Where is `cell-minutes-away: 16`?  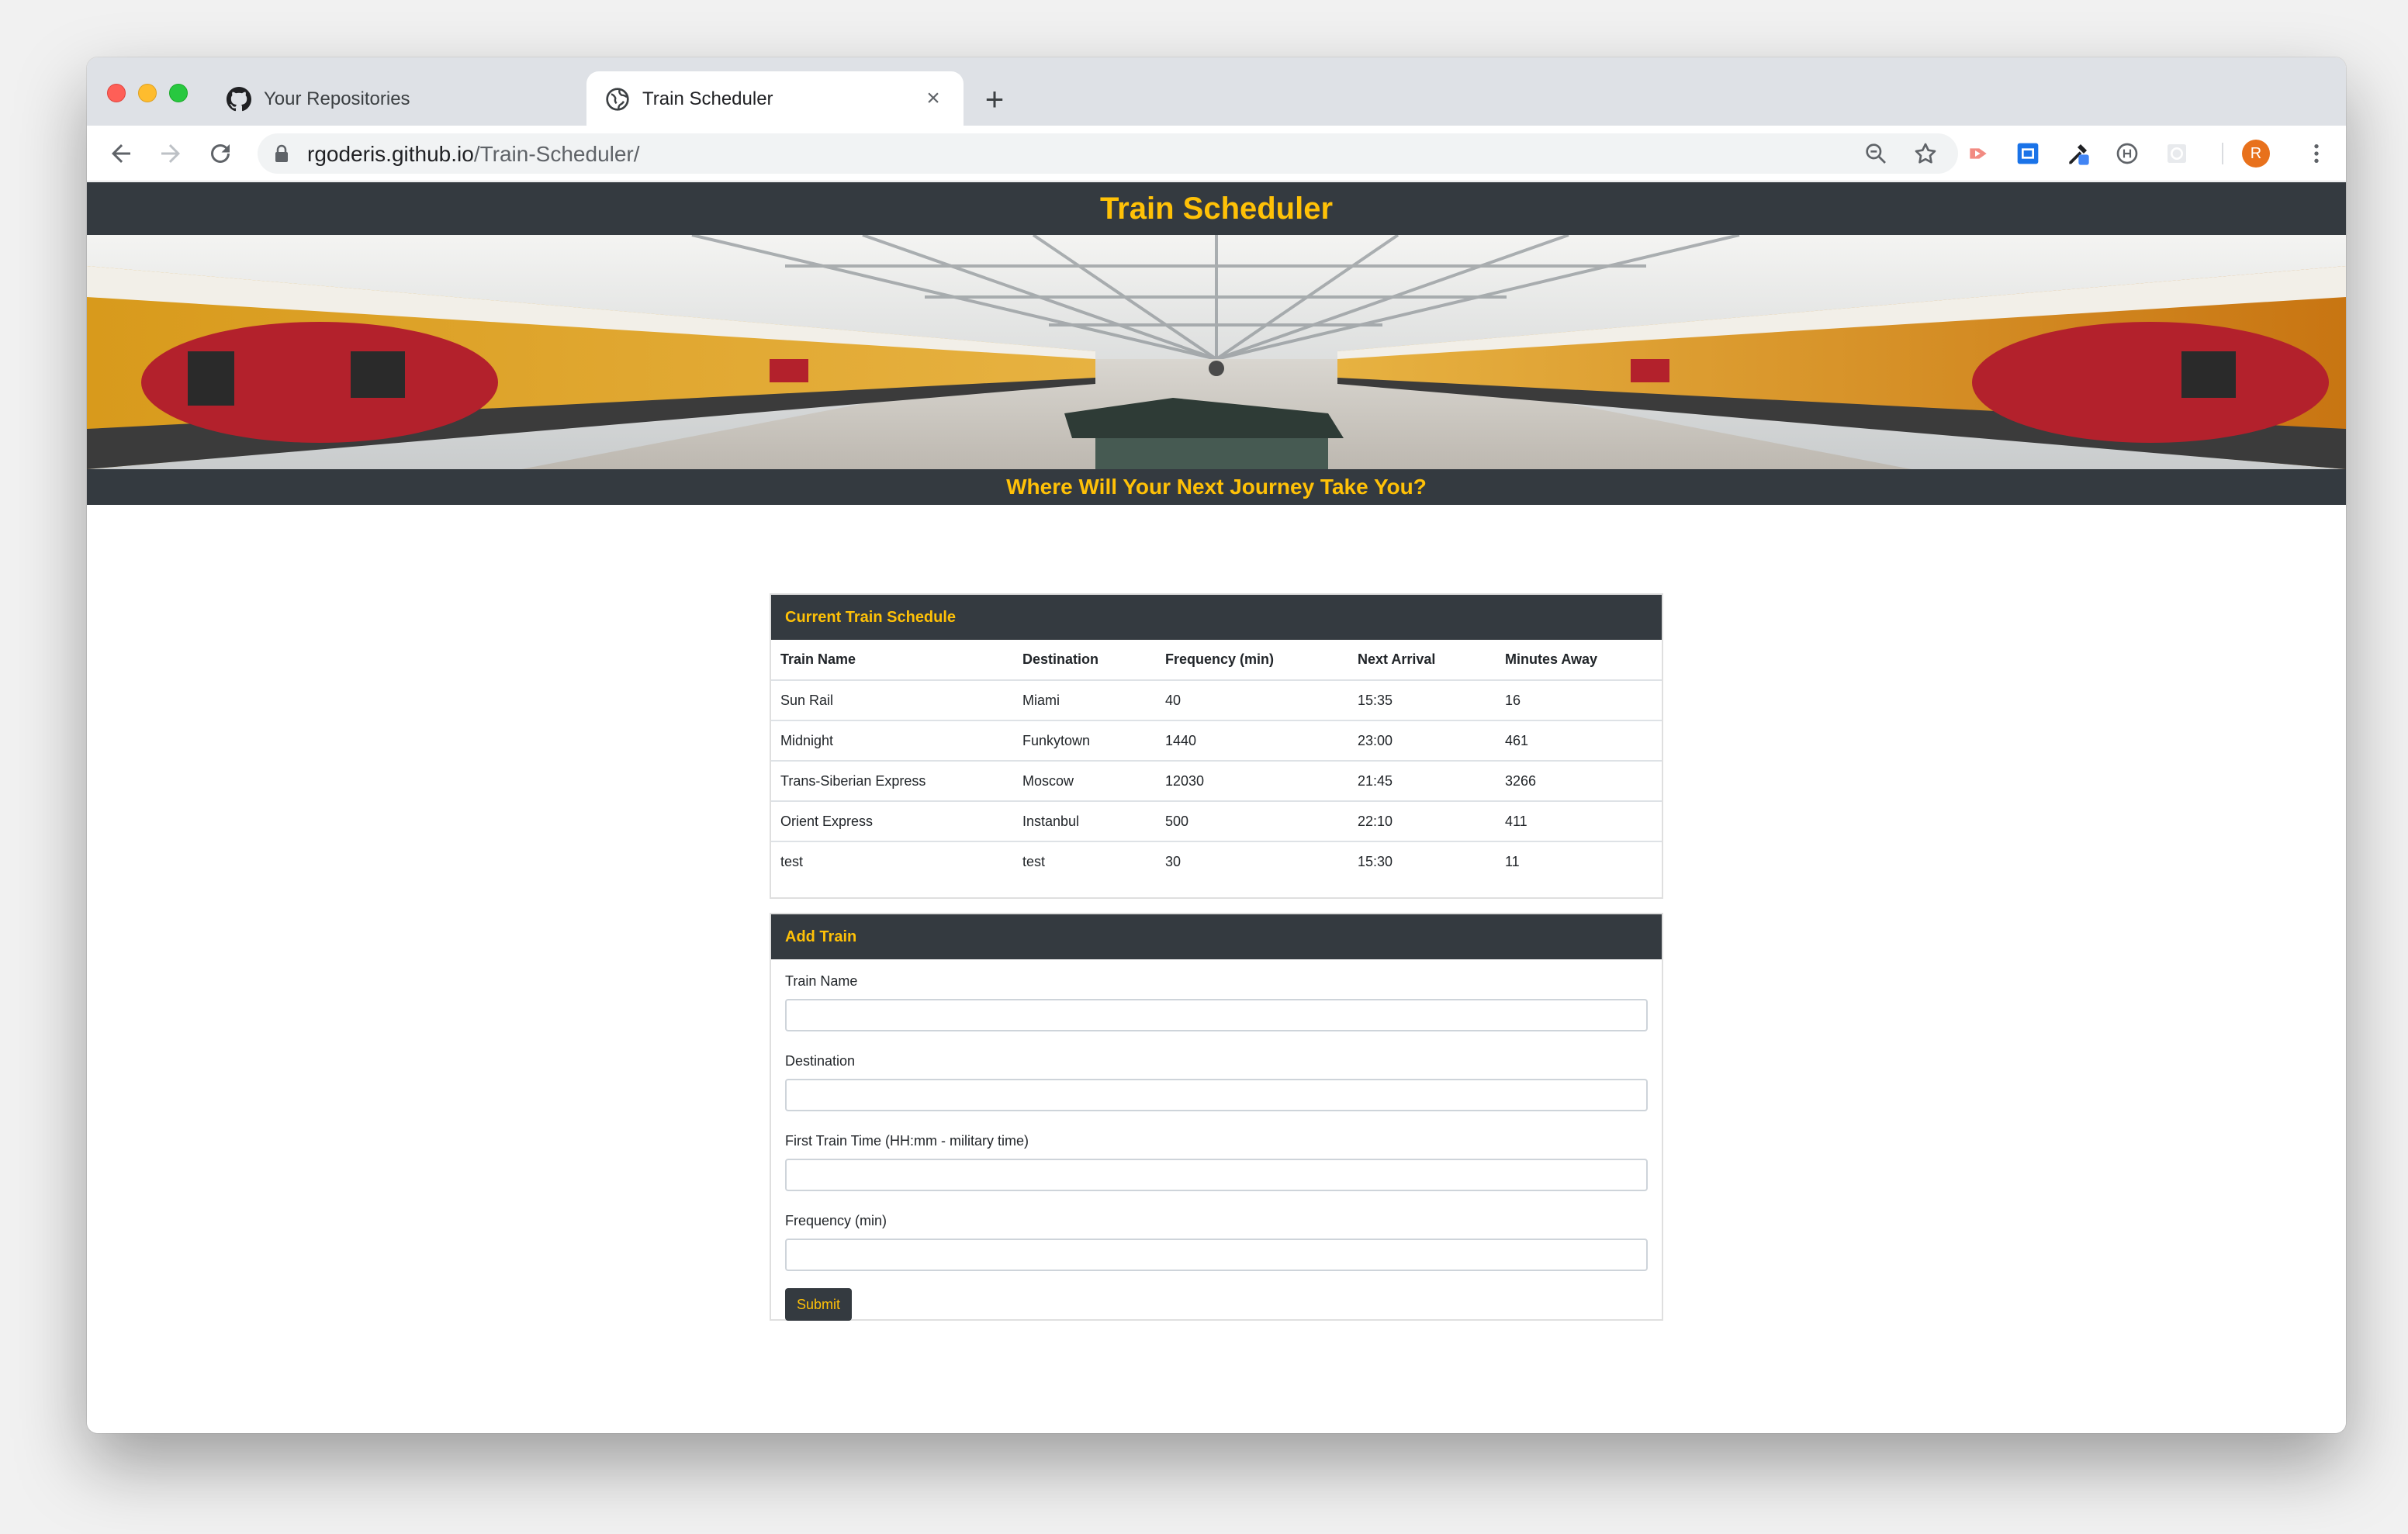 cell-minutes-away: 16 is located at coordinates (1579, 700).